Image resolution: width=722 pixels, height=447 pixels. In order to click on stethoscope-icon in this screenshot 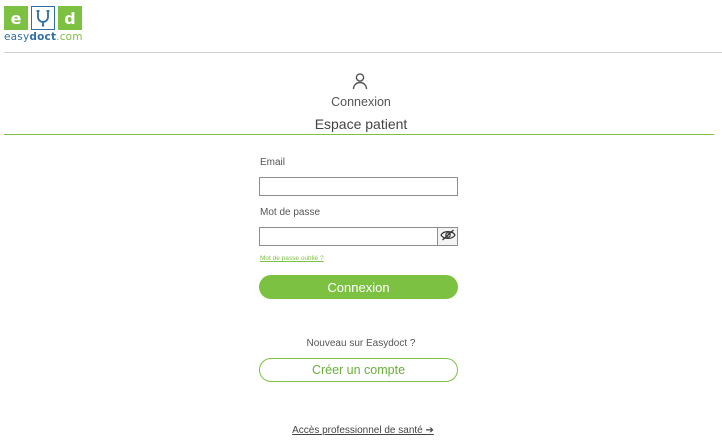, I will do `click(43, 18)`.